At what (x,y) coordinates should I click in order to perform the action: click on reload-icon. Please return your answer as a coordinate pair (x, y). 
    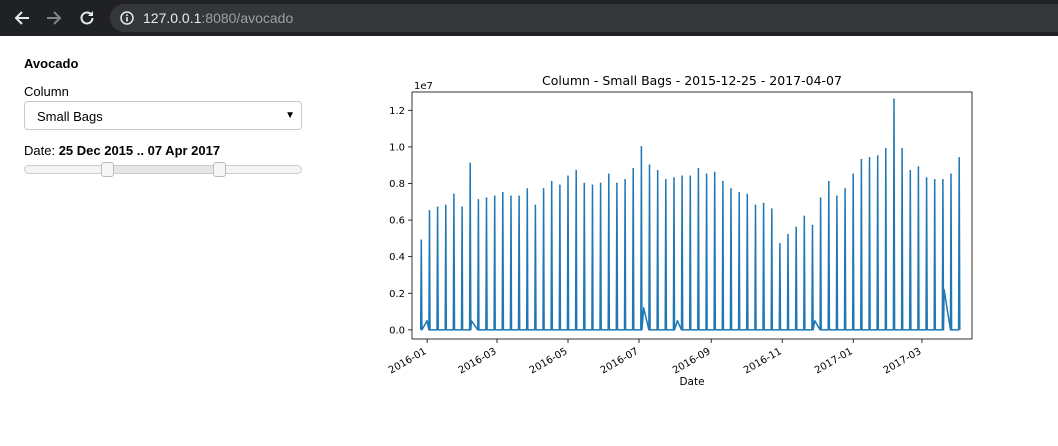
    Looking at the image, I should click on (87, 18).